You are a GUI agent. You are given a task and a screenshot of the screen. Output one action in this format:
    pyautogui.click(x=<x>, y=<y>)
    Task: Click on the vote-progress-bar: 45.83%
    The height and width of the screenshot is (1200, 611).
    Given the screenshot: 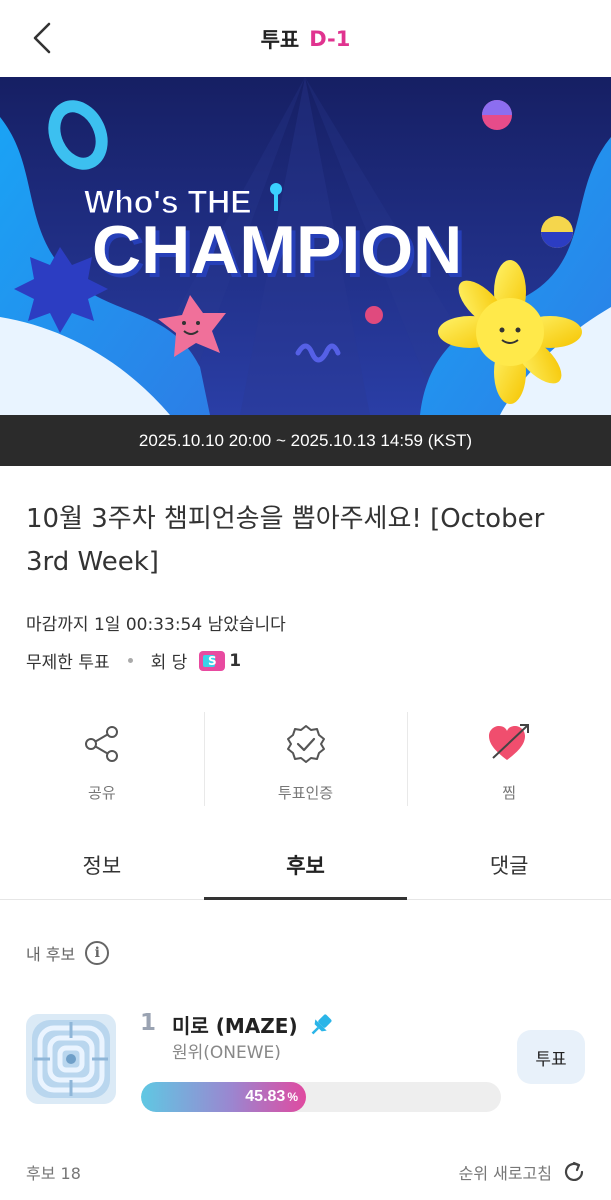 What is the action you would take?
    pyautogui.click(x=321, y=1097)
    